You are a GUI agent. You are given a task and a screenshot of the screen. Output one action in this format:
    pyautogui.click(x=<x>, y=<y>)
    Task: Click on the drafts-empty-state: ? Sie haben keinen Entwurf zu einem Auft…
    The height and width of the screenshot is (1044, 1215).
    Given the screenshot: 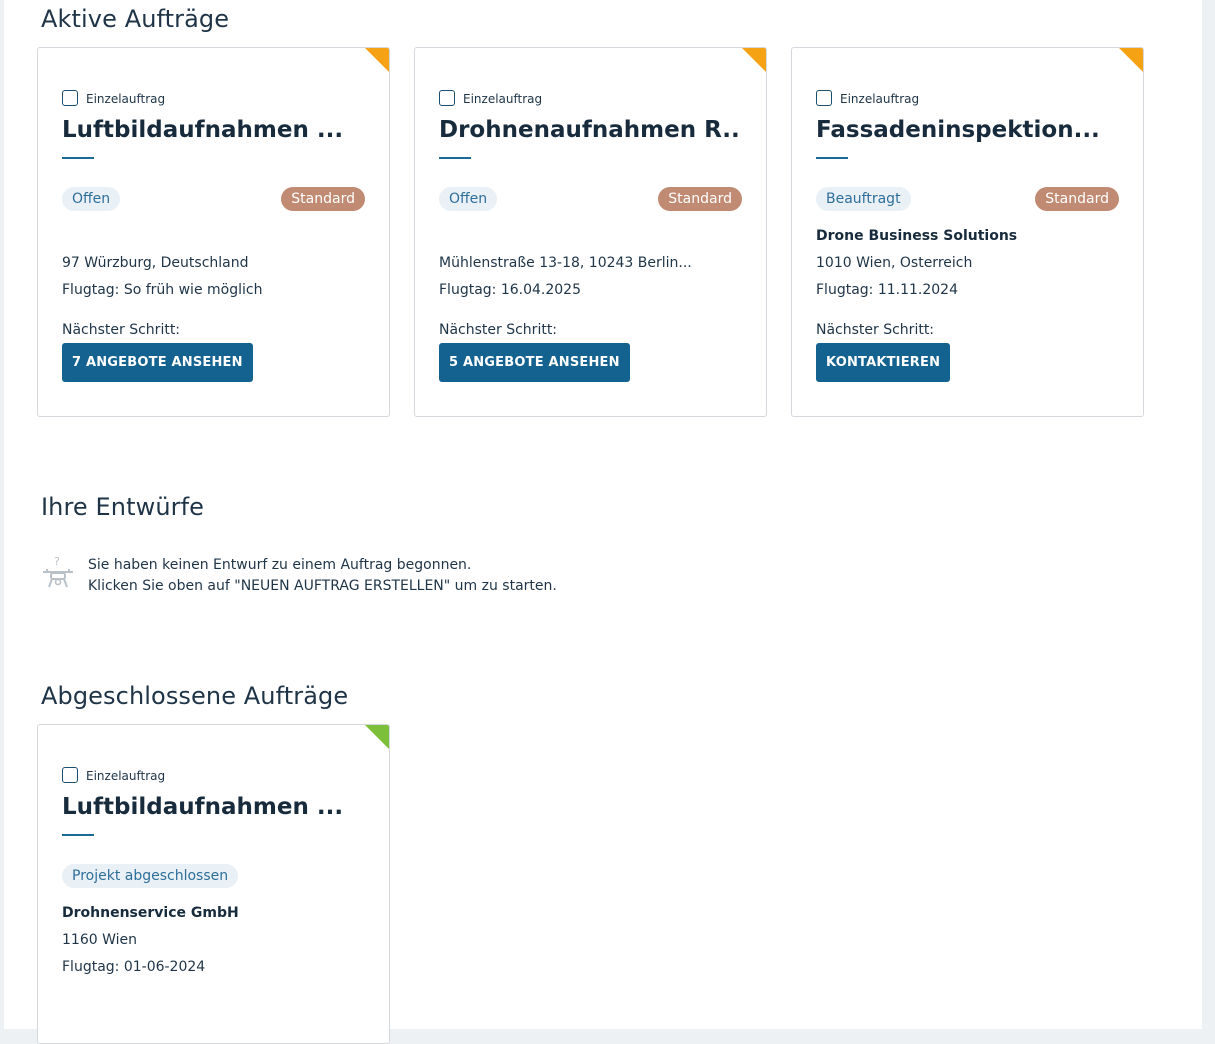 What is the action you would take?
    pyautogui.click(x=299, y=576)
    